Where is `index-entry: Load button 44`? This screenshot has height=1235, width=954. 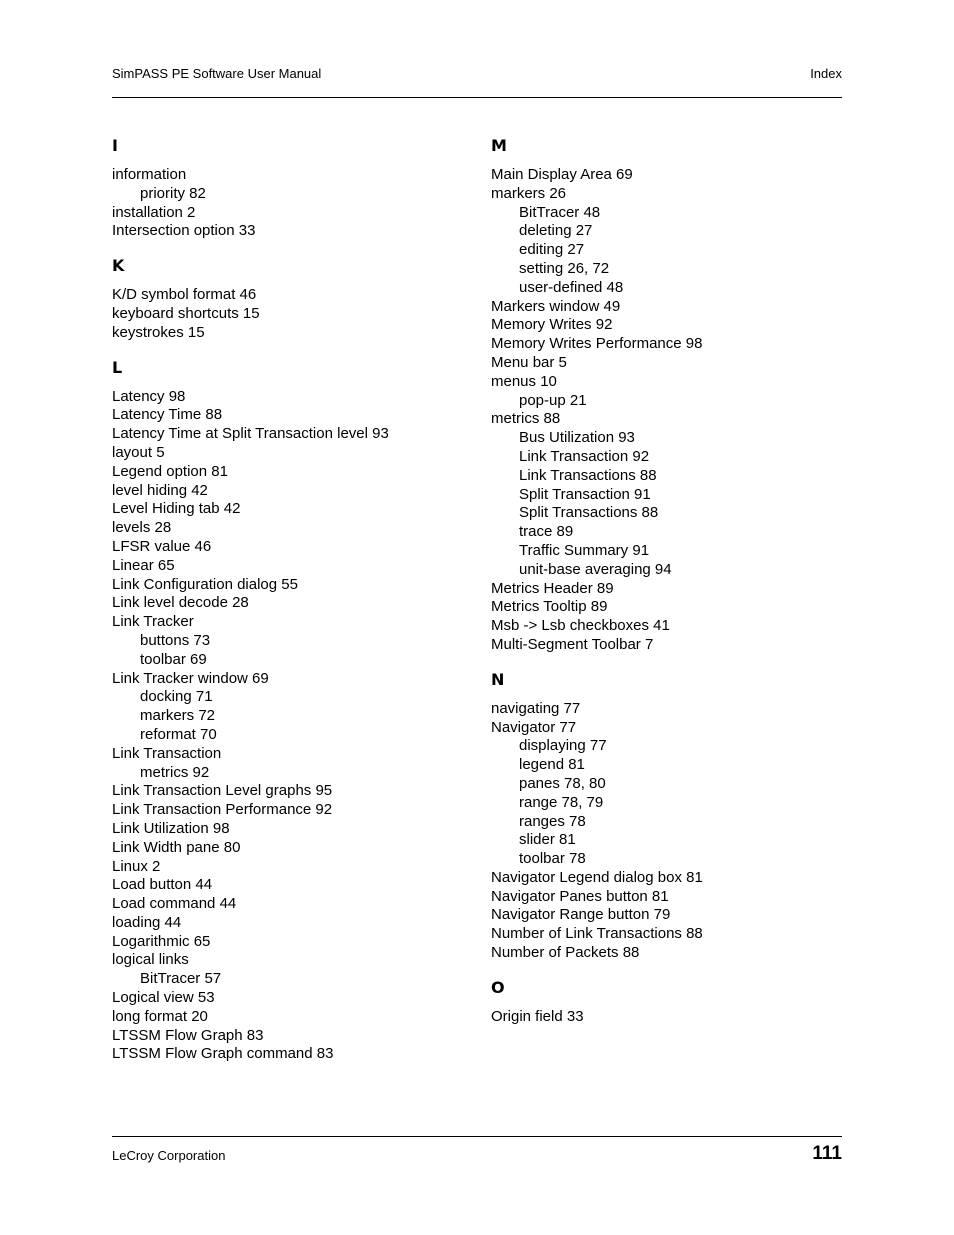 index-entry: Load button 44 is located at coordinates (162, 885).